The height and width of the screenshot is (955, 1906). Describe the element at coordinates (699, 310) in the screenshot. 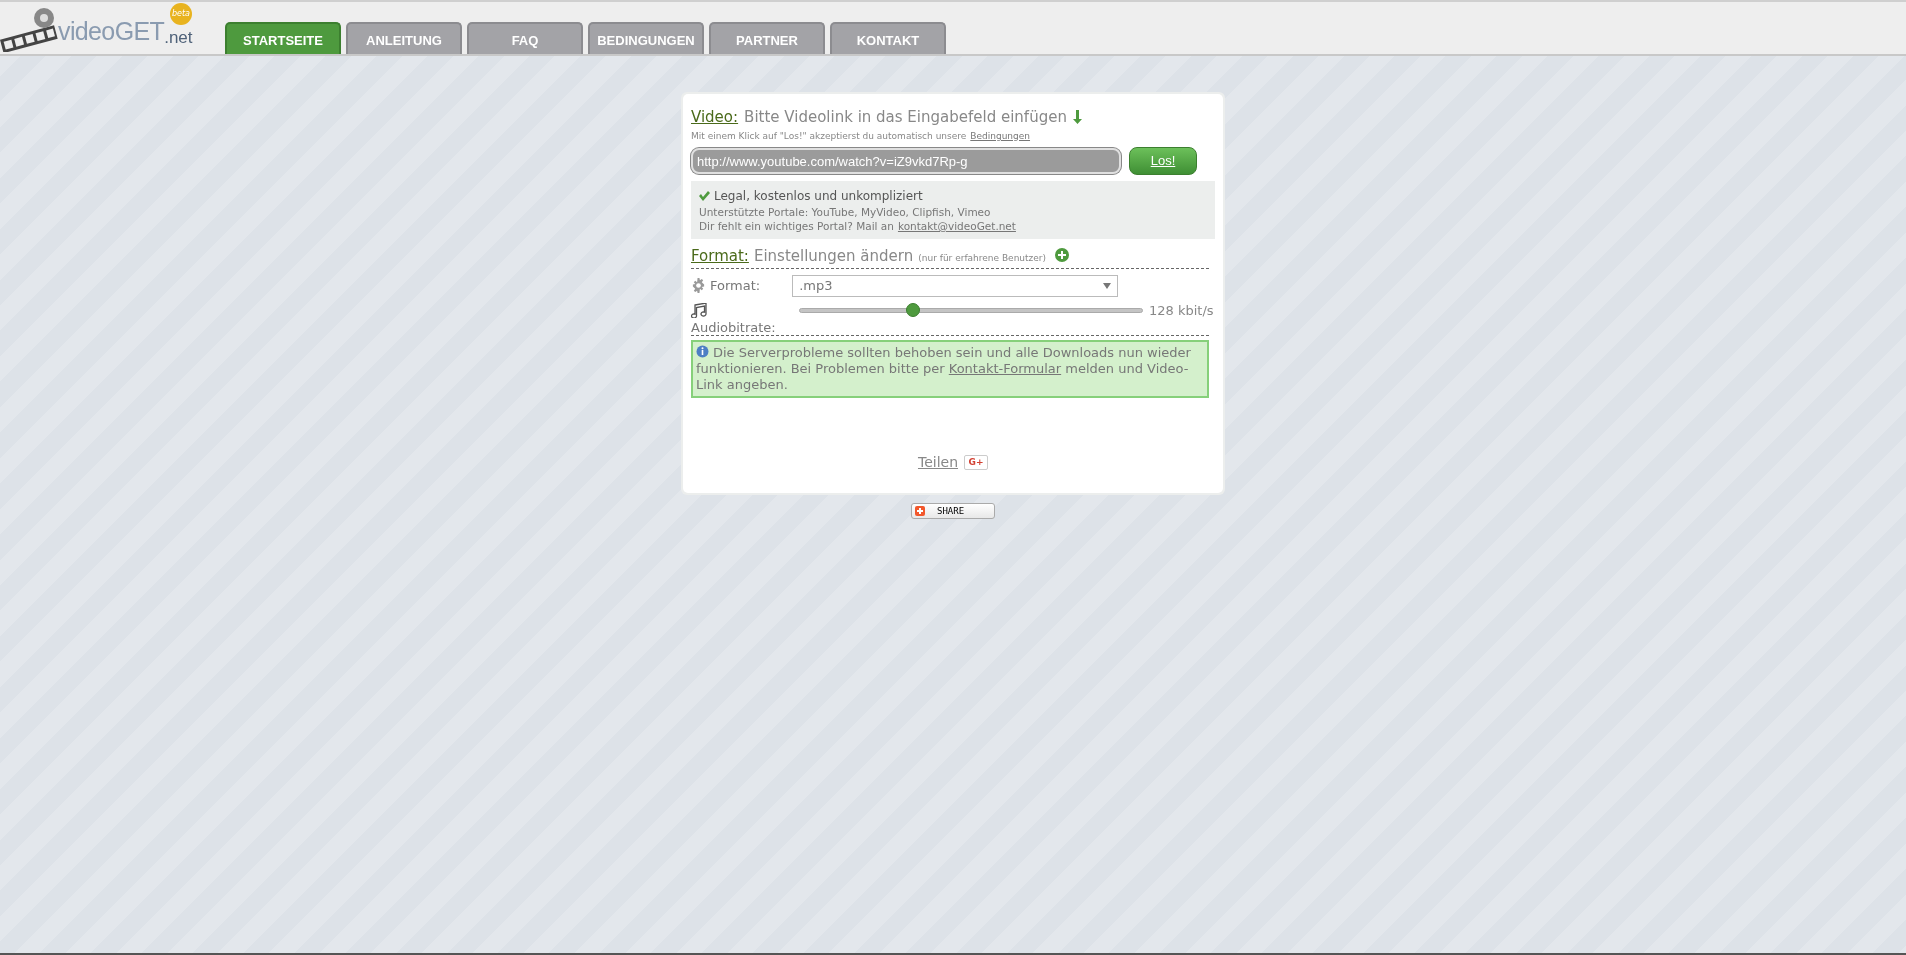

I see `music-note-icon` at that location.